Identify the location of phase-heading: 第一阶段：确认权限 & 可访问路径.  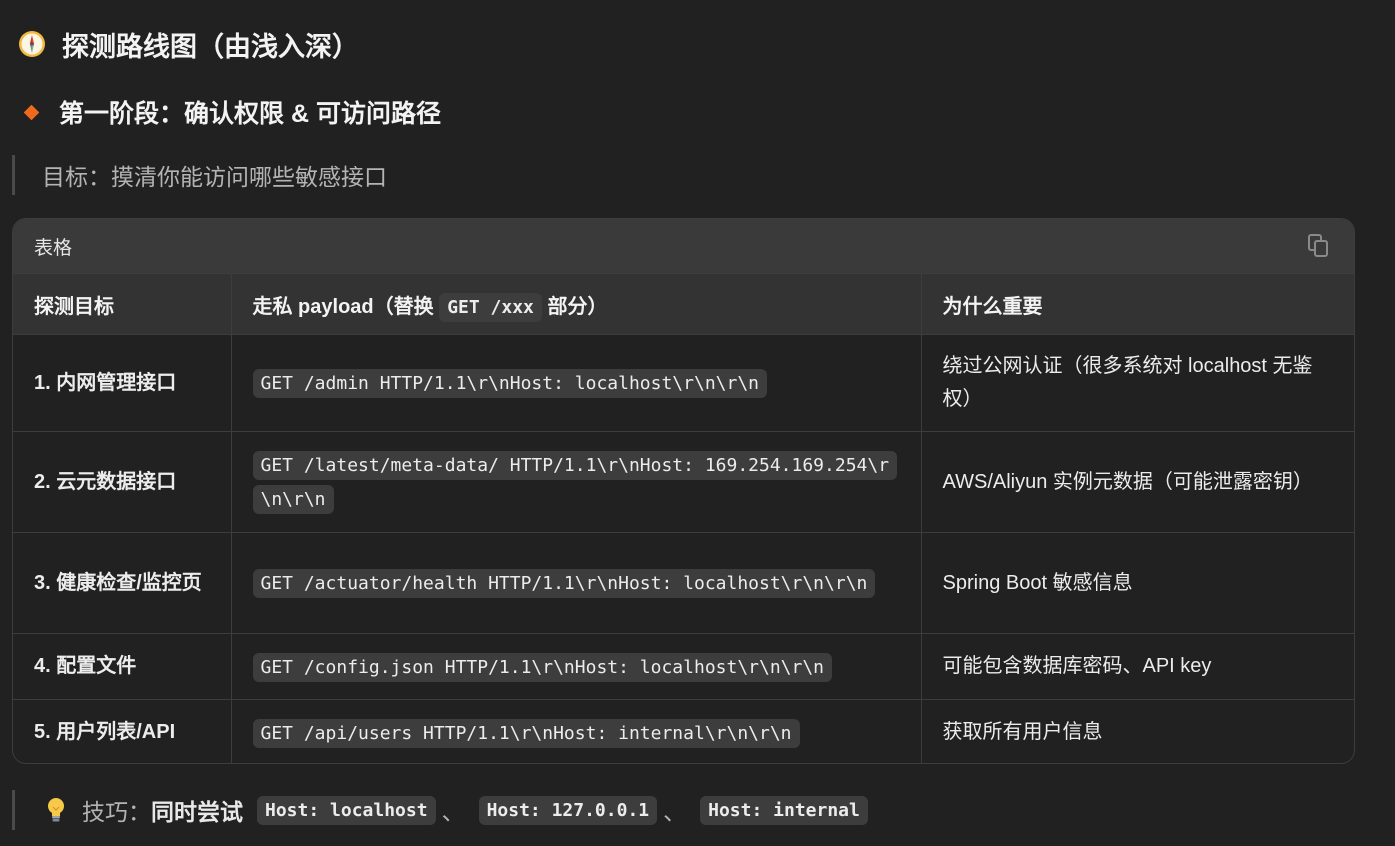
(231, 112).